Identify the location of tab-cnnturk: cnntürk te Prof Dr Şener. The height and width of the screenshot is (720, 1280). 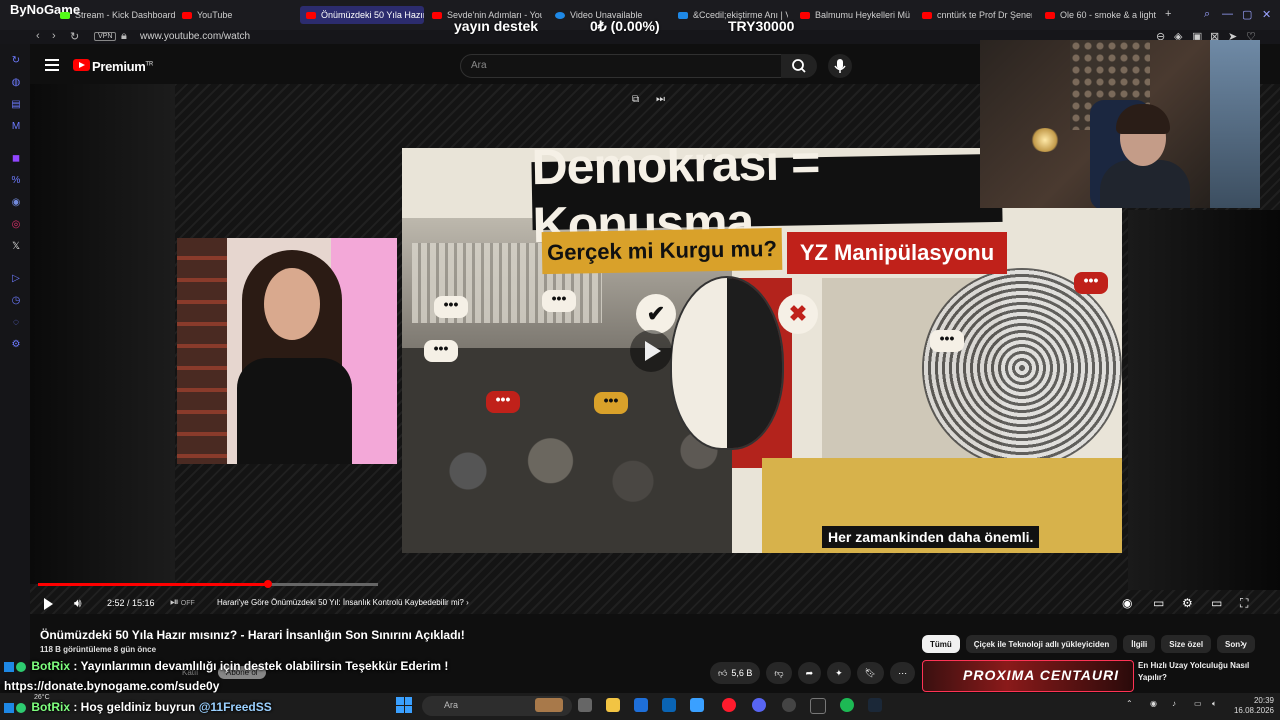
(977, 15).